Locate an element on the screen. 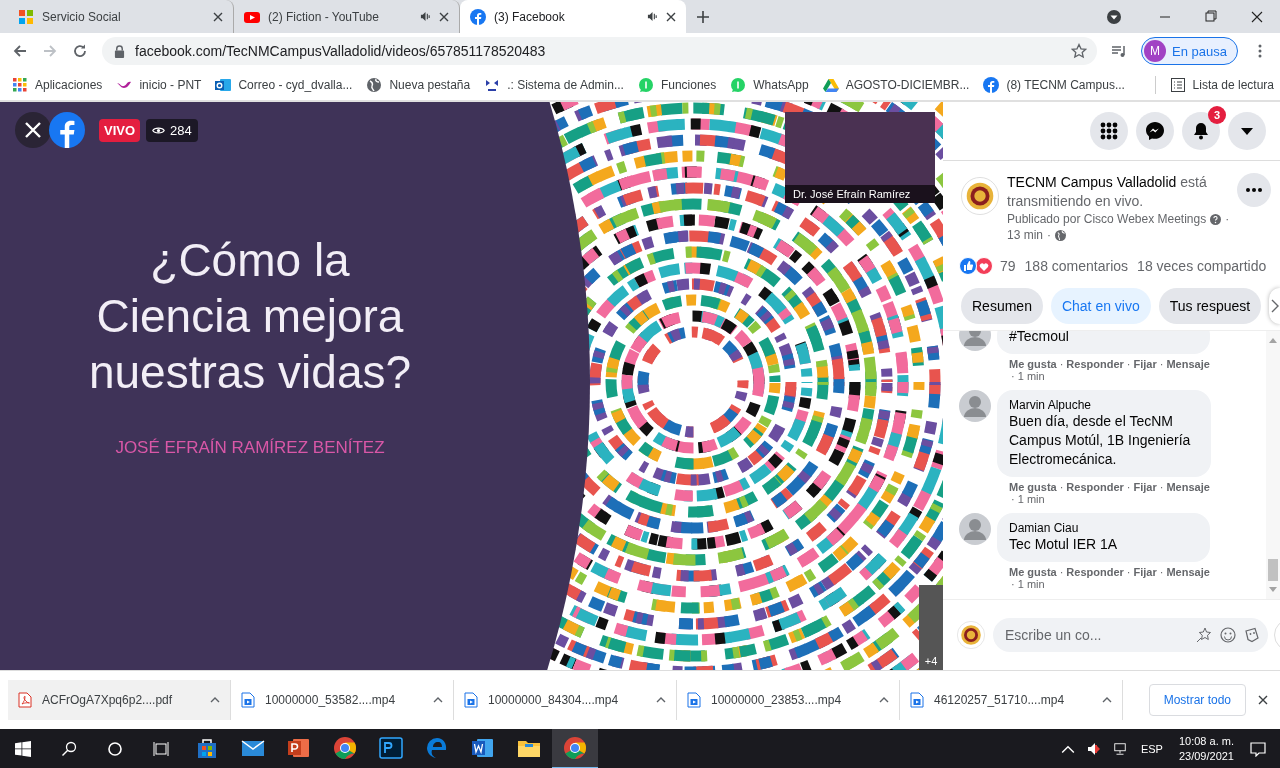  reading-list-button: Lista de lectura is located at coordinates (1221, 84).